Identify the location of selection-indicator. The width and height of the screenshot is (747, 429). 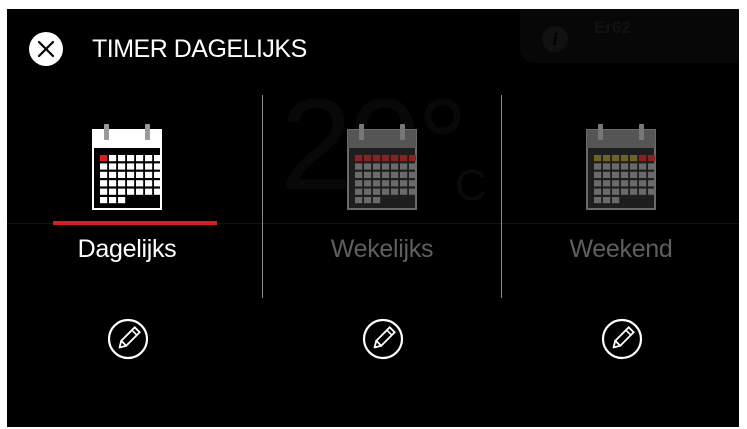
(135, 223).